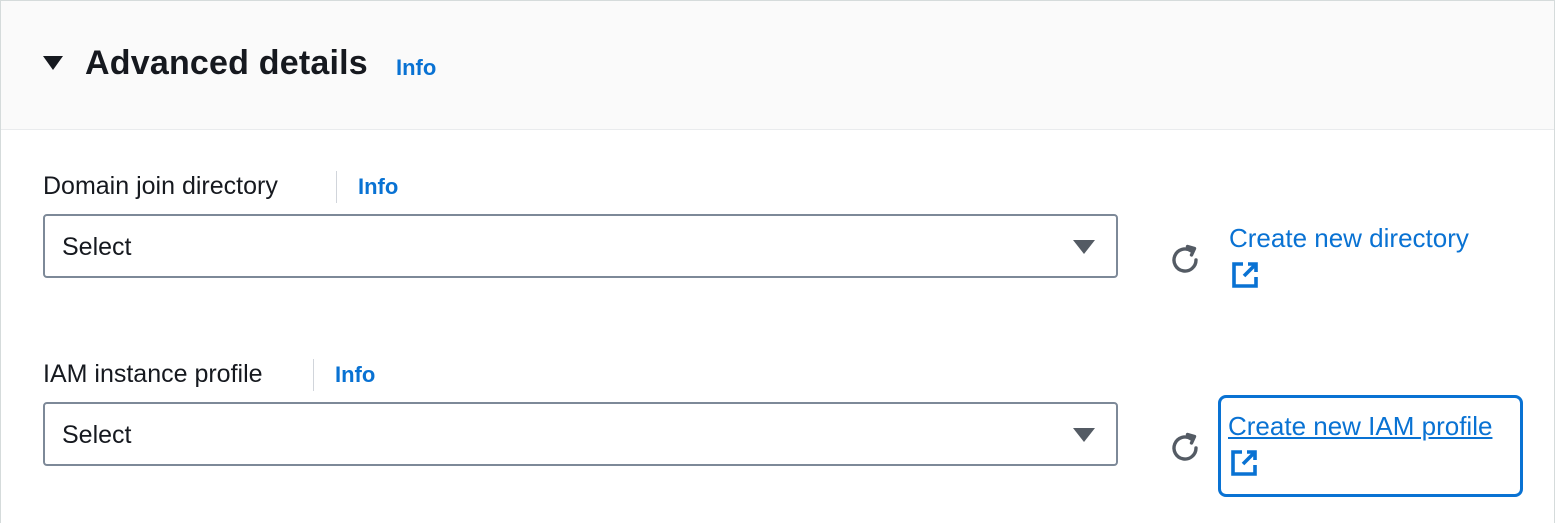  What do you see at coordinates (1349, 238) in the screenshot?
I see `create-new-directory-label: Create new directory` at bounding box center [1349, 238].